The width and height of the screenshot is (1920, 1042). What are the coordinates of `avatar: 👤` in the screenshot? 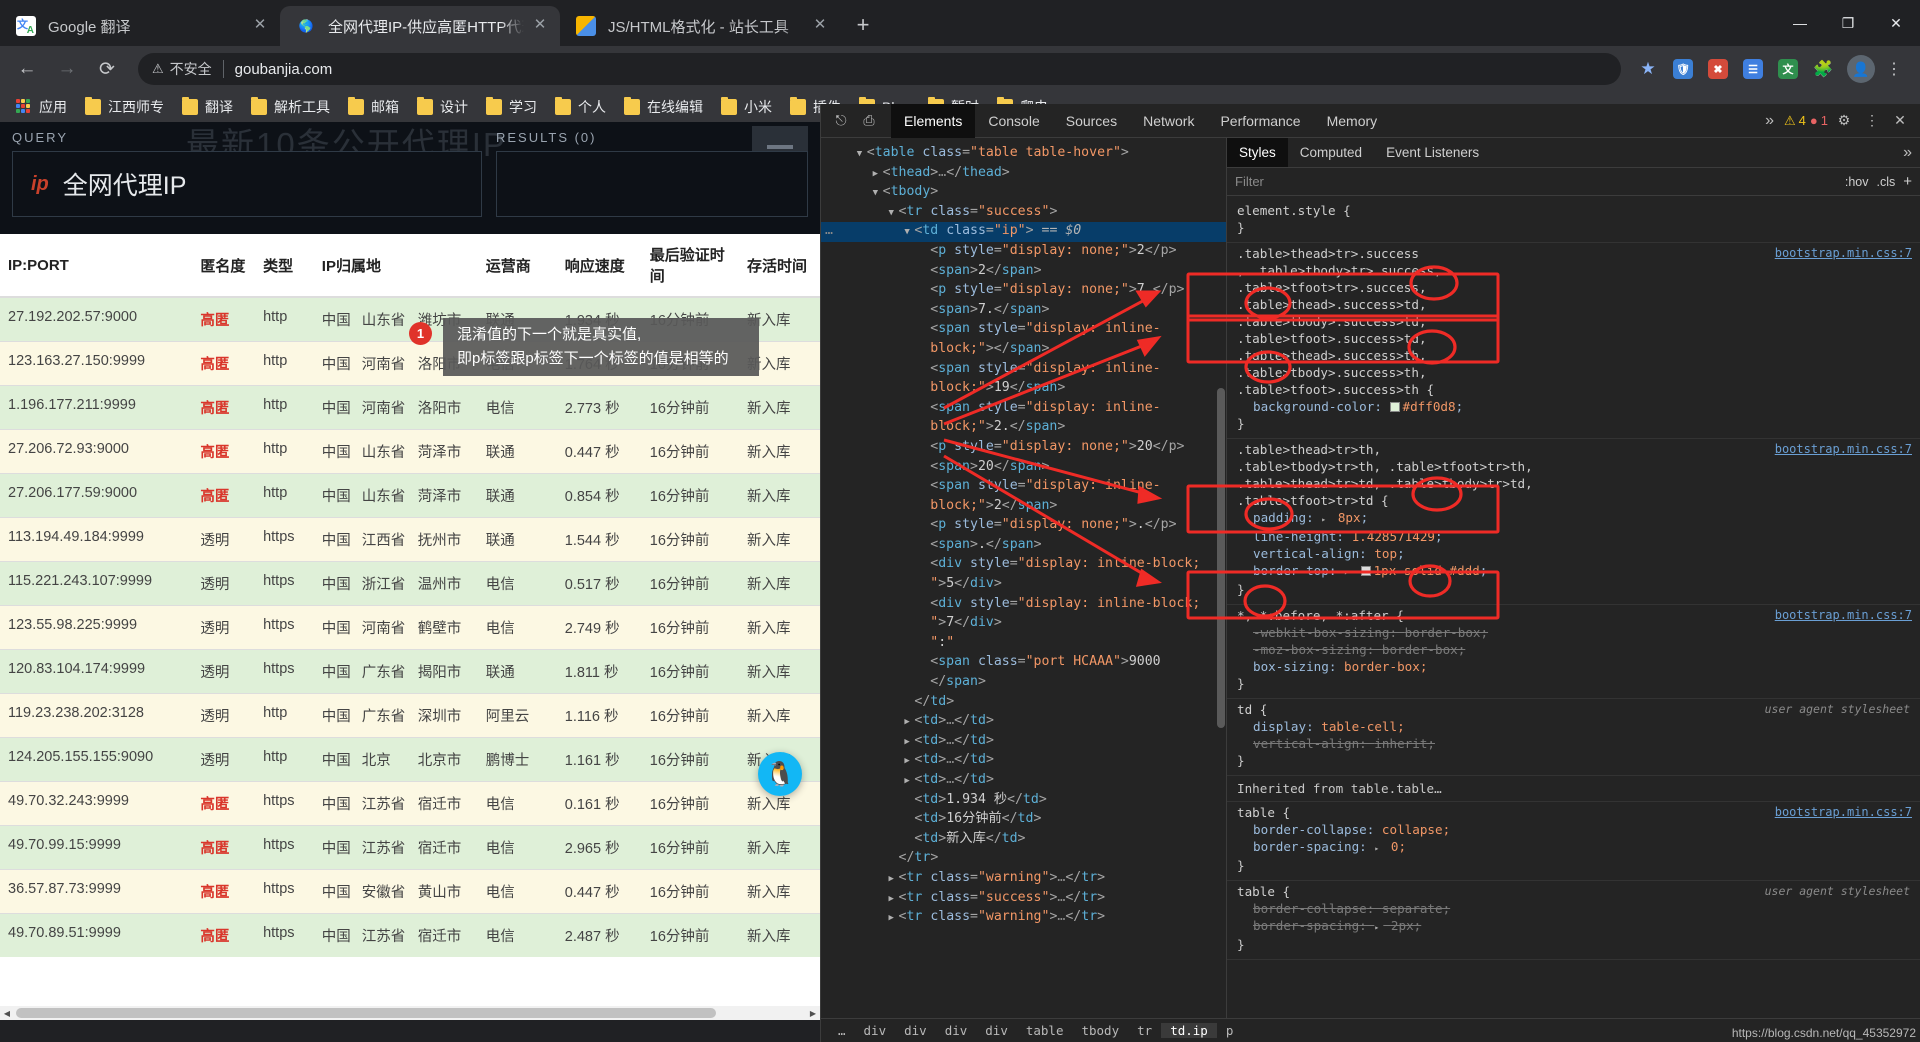 It's located at (1861, 69).